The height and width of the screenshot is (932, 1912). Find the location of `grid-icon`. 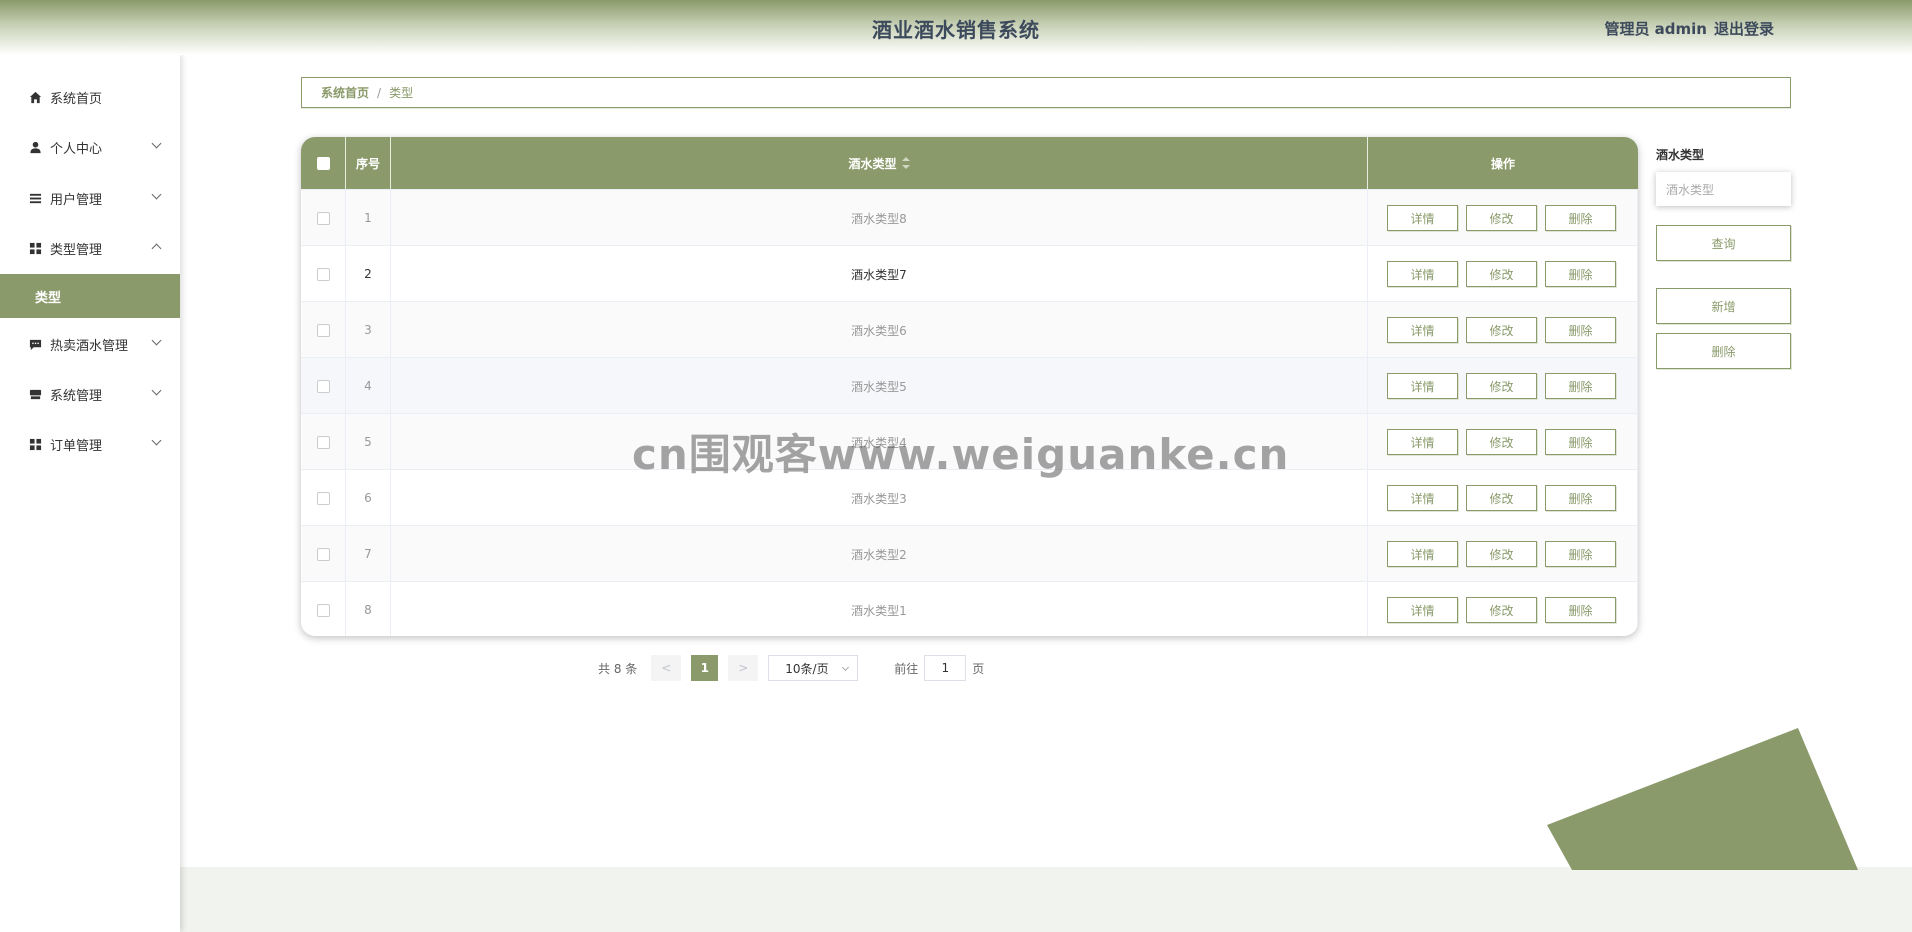

grid-icon is located at coordinates (35, 444).